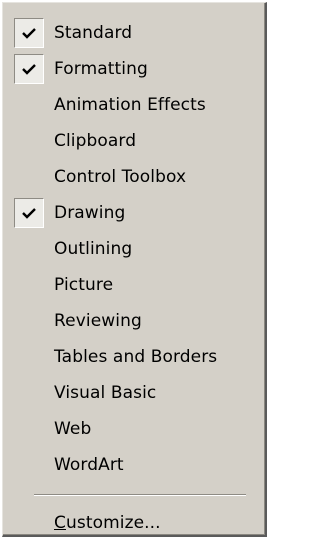 This screenshot has width=320, height=542. Describe the element at coordinates (130, 105) in the screenshot. I see `menu-item-label: Animation Effects` at that location.